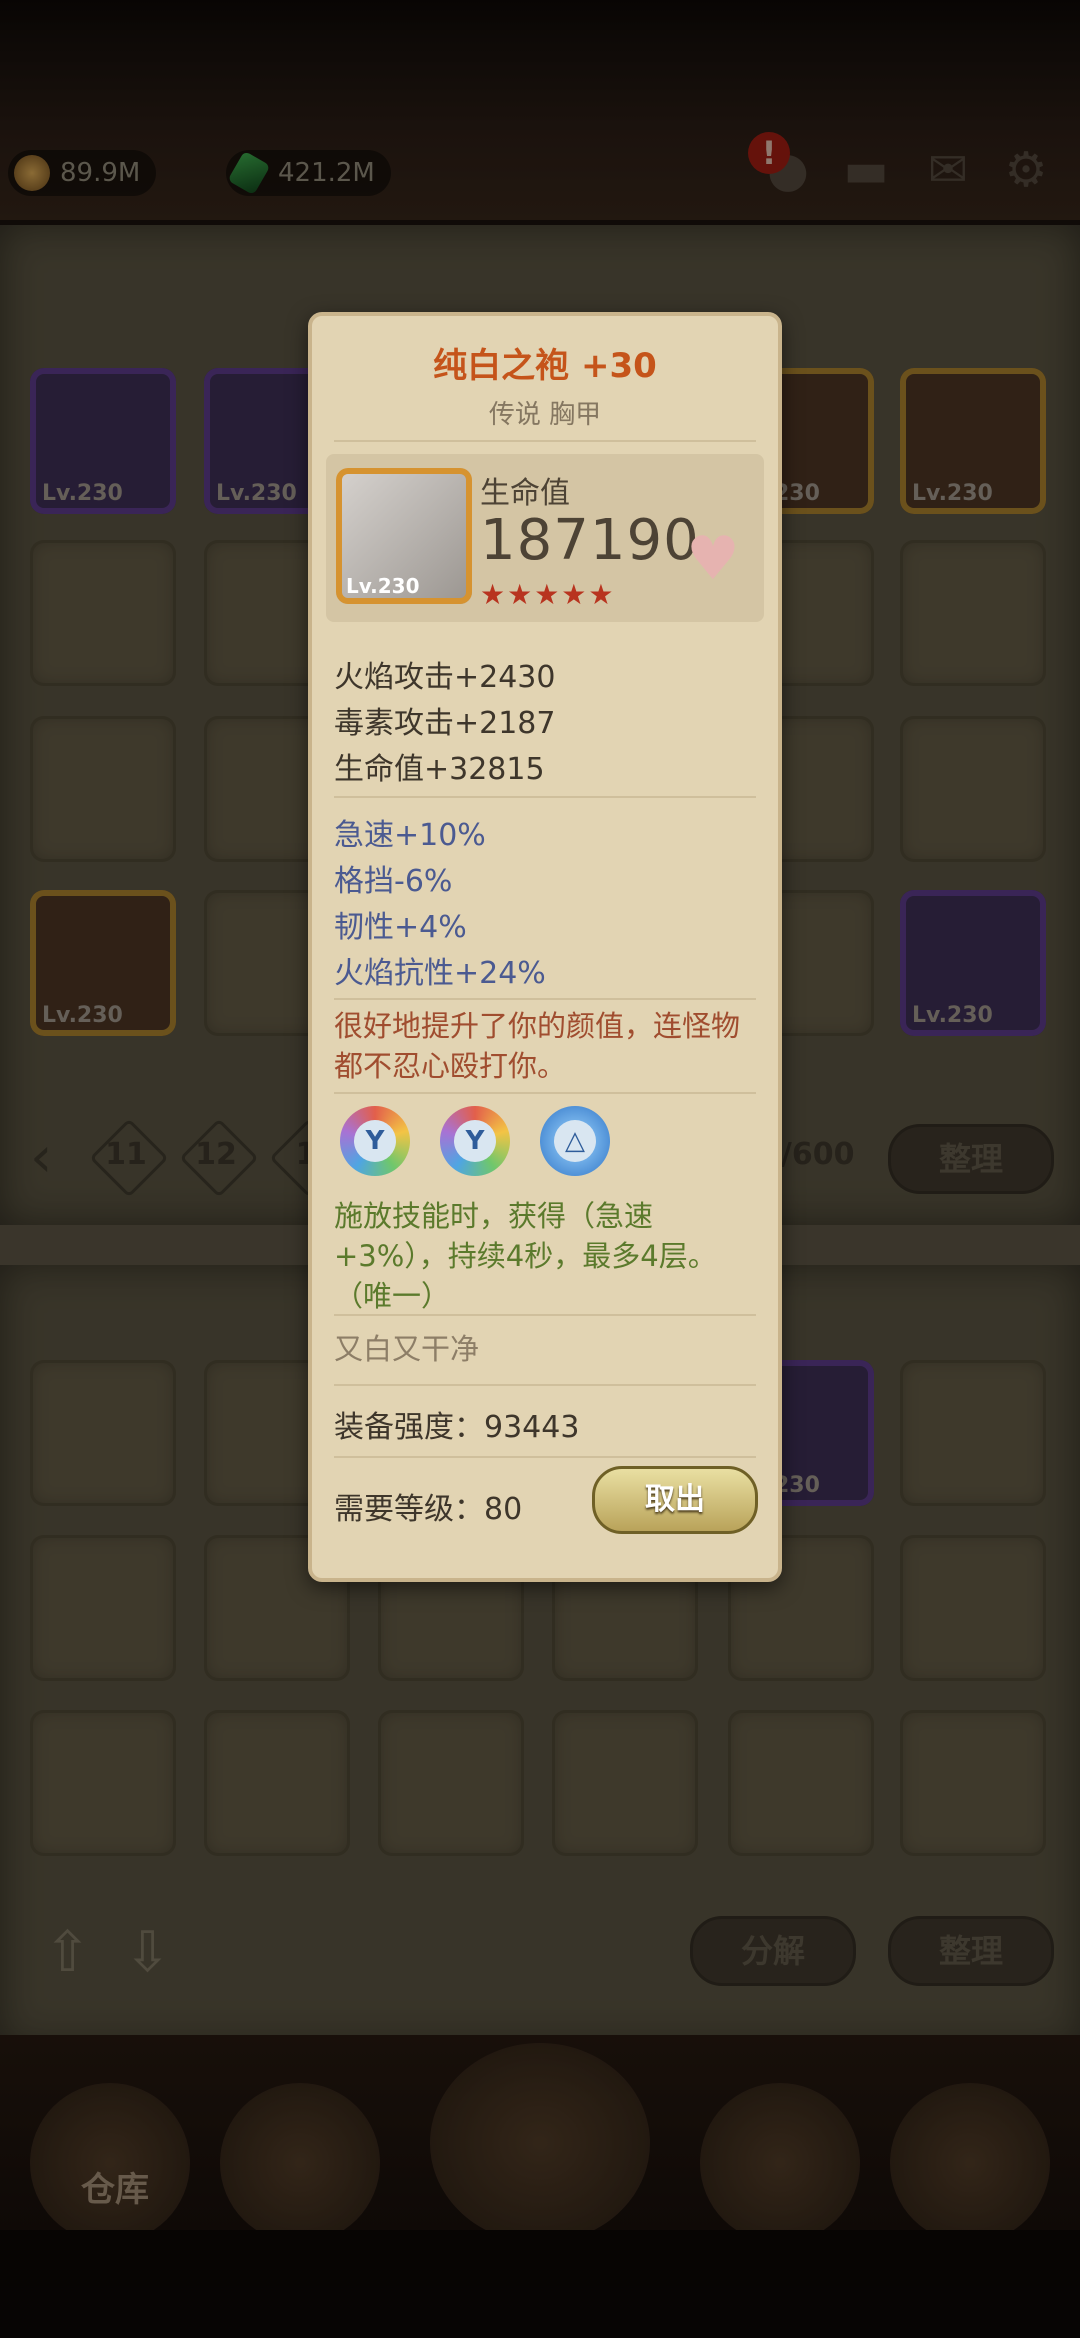 The image size is (1080, 2338). Describe the element at coordinates (428, 1509) in the screenshot. I see `required-level: 需要等级：80` at that location.